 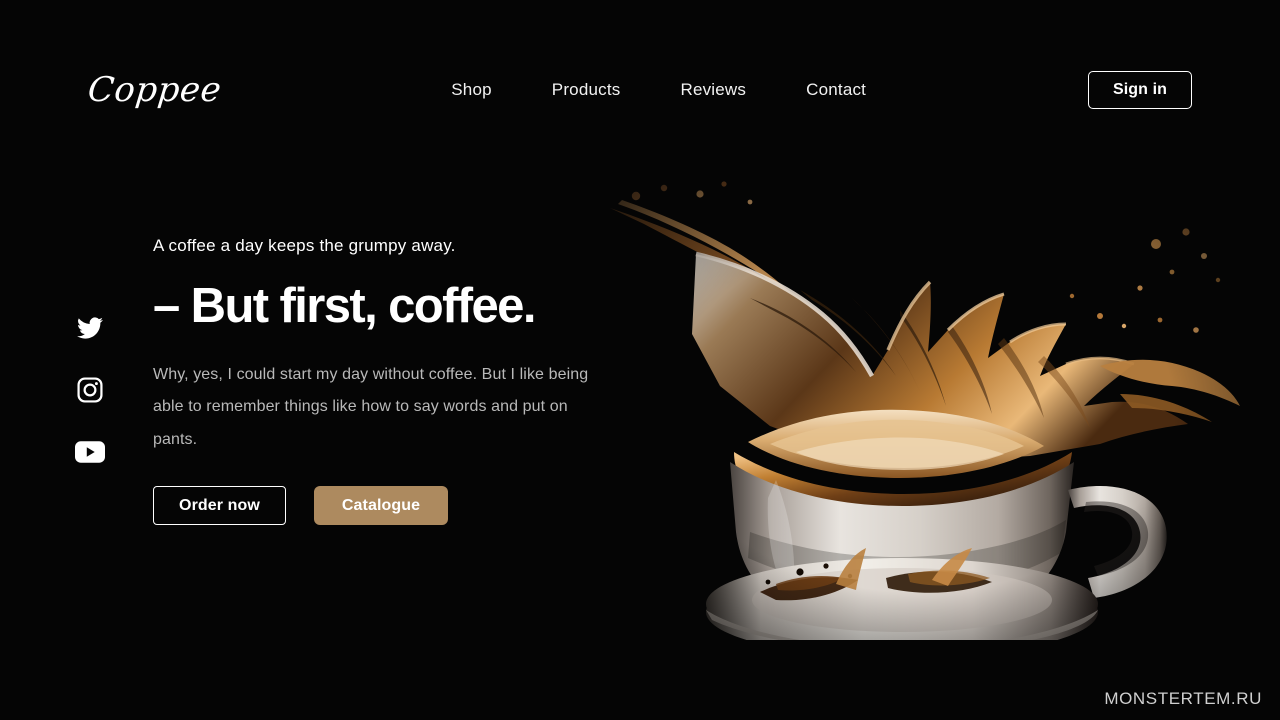 What do you see at coordinates (381, 506) in the screenshot?
I see `catalogue-button: Catalogue` at bounding box center [381, 506].